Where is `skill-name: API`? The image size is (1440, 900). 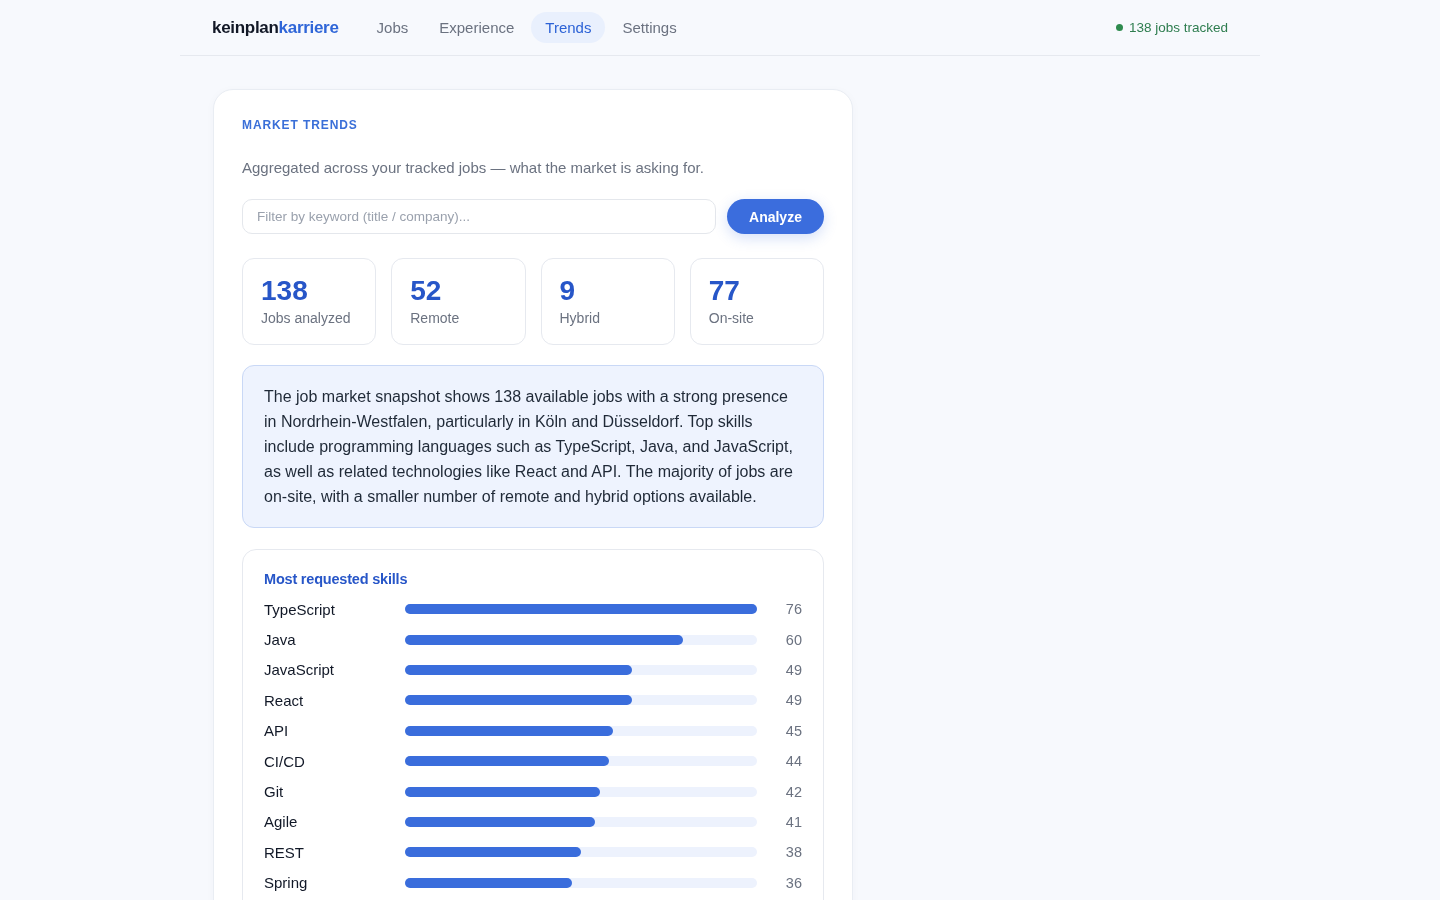
skill-name: API is located at coordinates (277, 731).